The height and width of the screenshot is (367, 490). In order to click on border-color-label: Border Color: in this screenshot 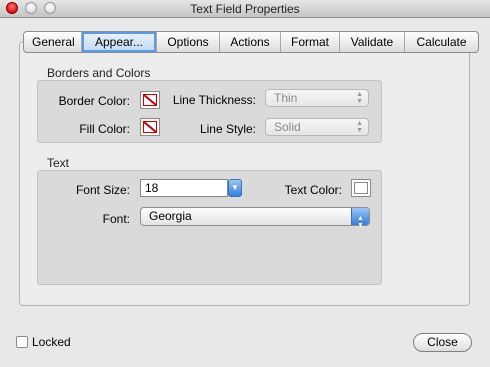, I will do `click(94, 101)`.